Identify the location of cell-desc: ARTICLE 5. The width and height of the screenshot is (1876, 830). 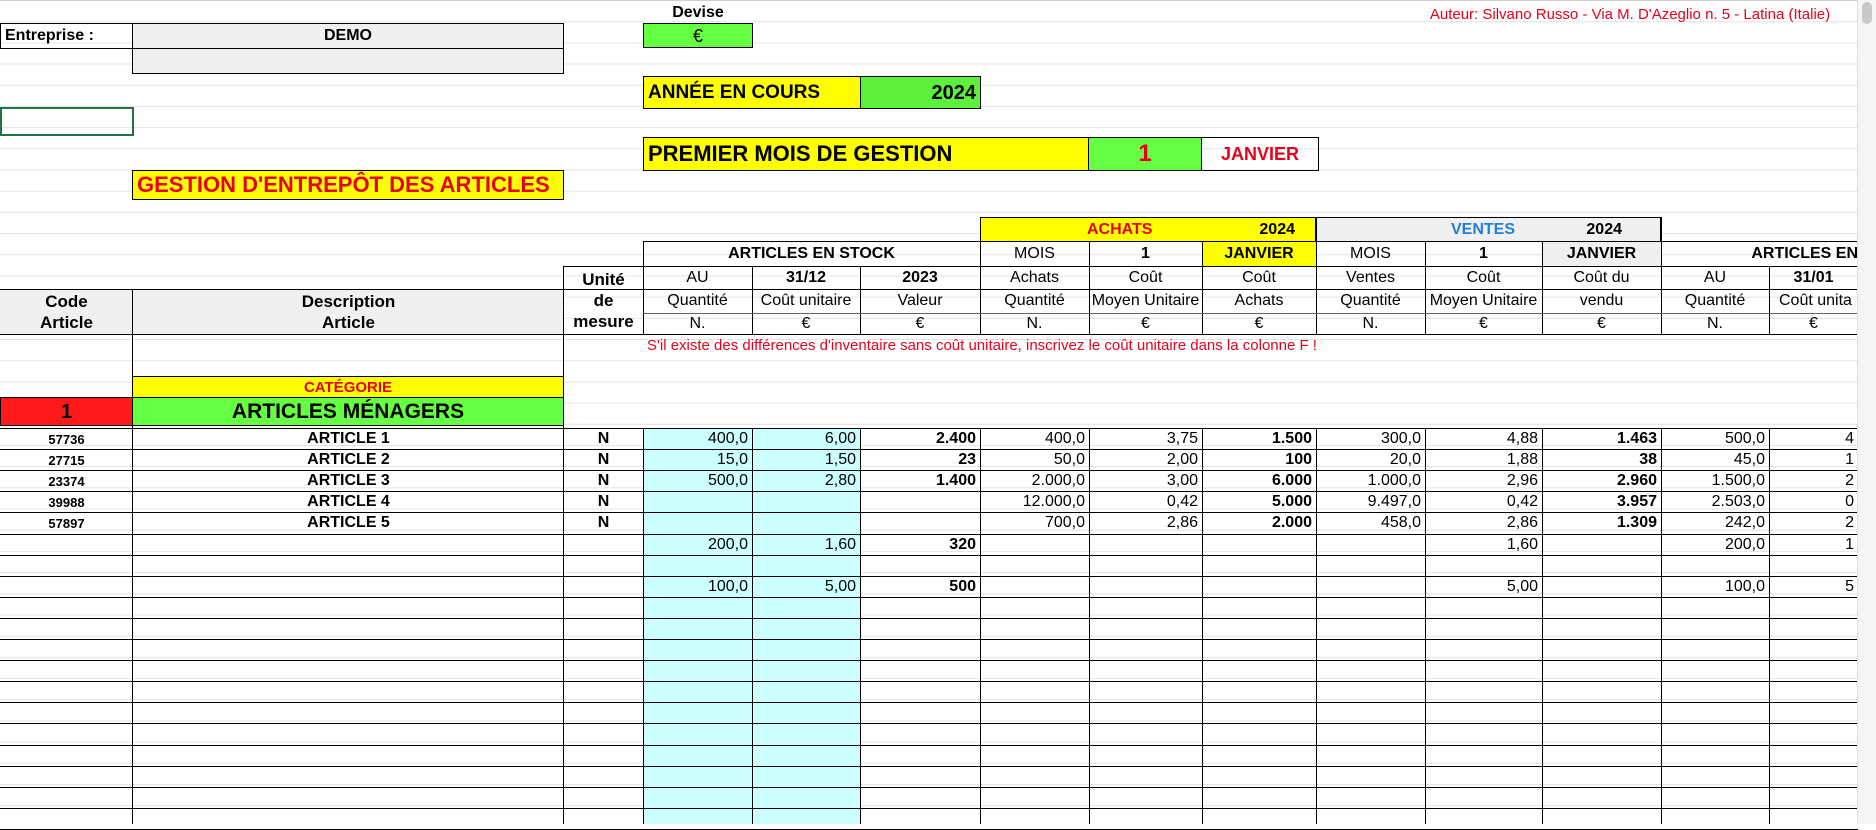
(348, 523).